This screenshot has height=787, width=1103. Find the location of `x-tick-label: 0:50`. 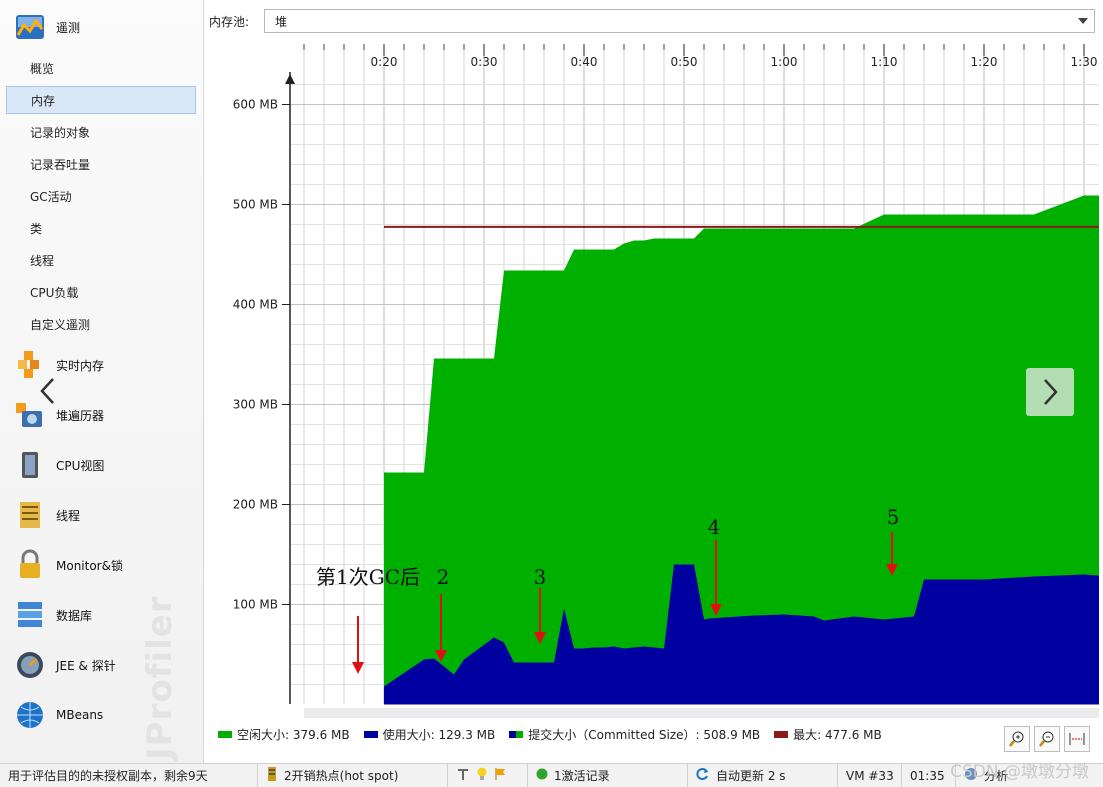

x-tick-label: 0:50 is located at coordinates (684, 62).